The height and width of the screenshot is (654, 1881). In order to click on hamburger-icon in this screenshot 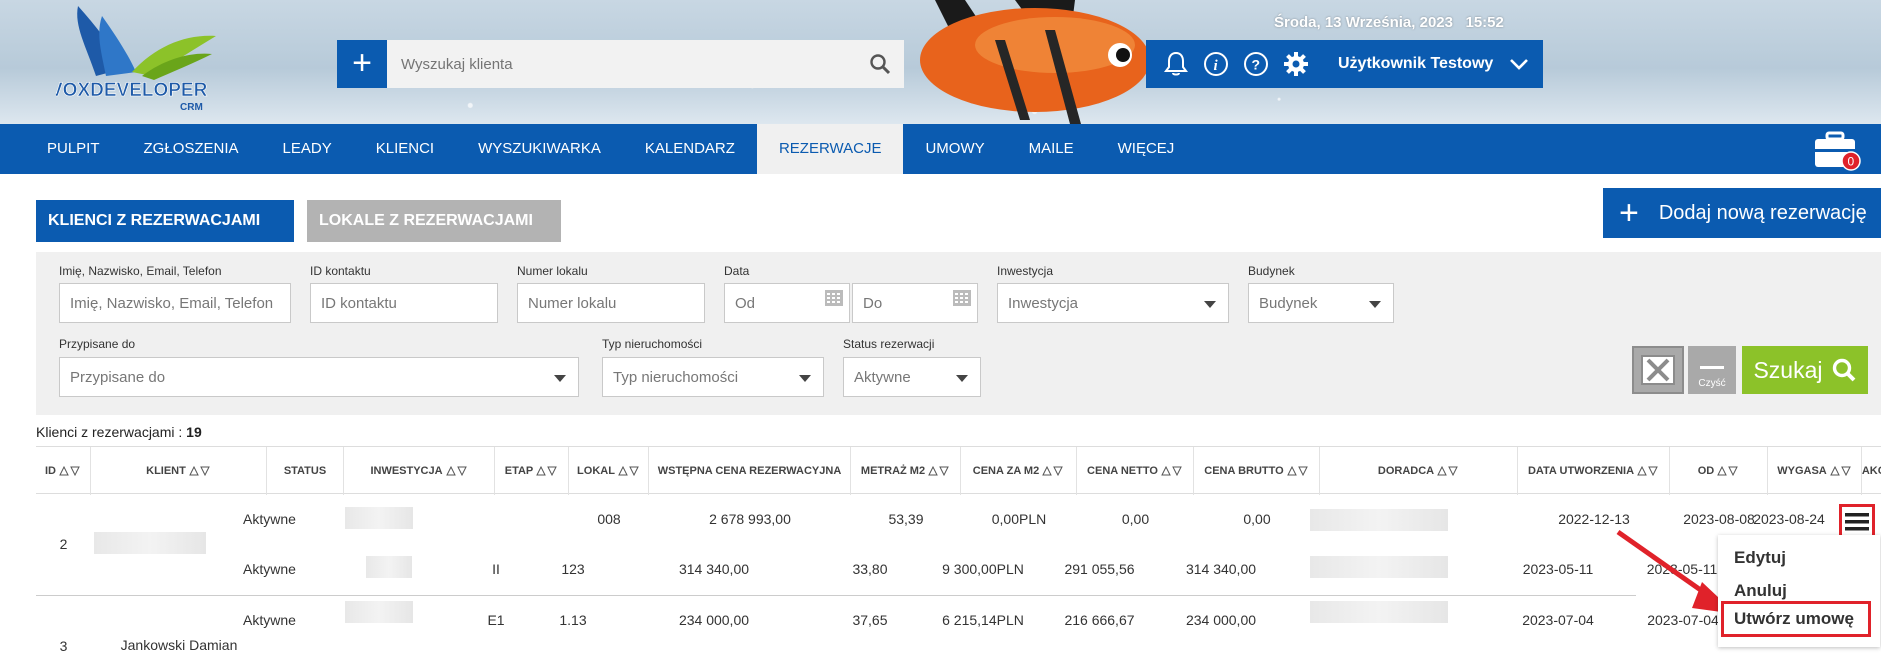, I will do `click(1857, 522)`.